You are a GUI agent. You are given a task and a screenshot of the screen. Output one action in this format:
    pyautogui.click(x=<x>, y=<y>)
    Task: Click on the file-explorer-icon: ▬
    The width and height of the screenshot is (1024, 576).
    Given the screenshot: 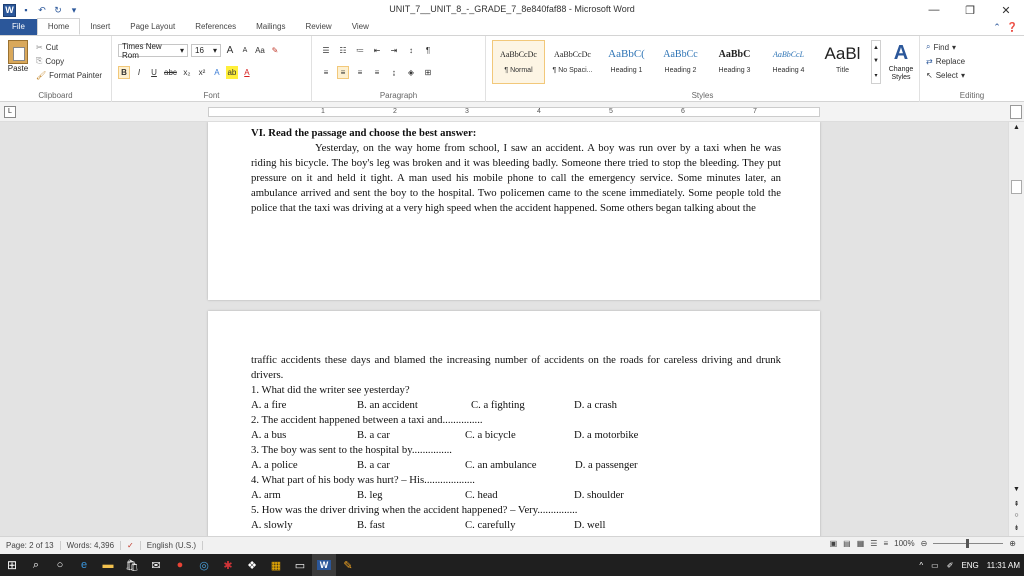 What is the action you would take?
    pyautogui.click(x=108, y=565)
    